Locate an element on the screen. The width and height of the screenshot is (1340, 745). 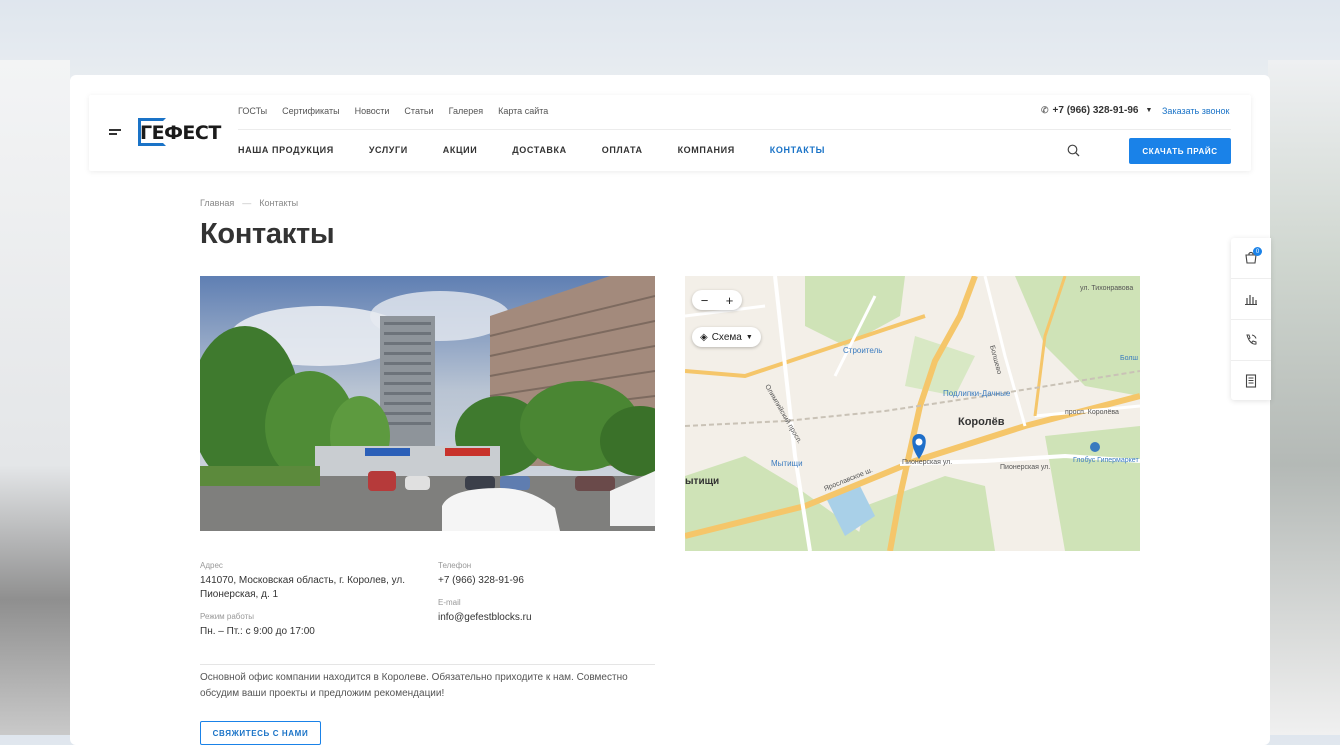
top-link-gallery: Галерея is located at coordinates (466, 111).